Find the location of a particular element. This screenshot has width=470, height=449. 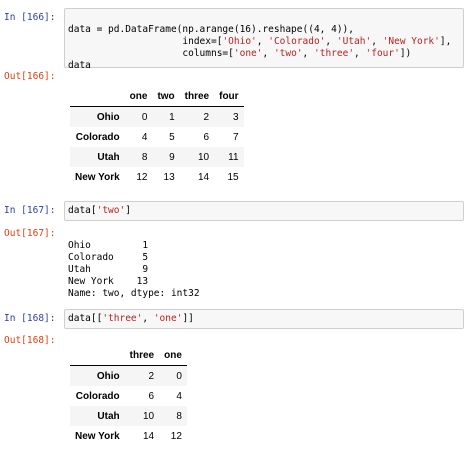

code-167: data['two'] is located at coordinates (99, 211).